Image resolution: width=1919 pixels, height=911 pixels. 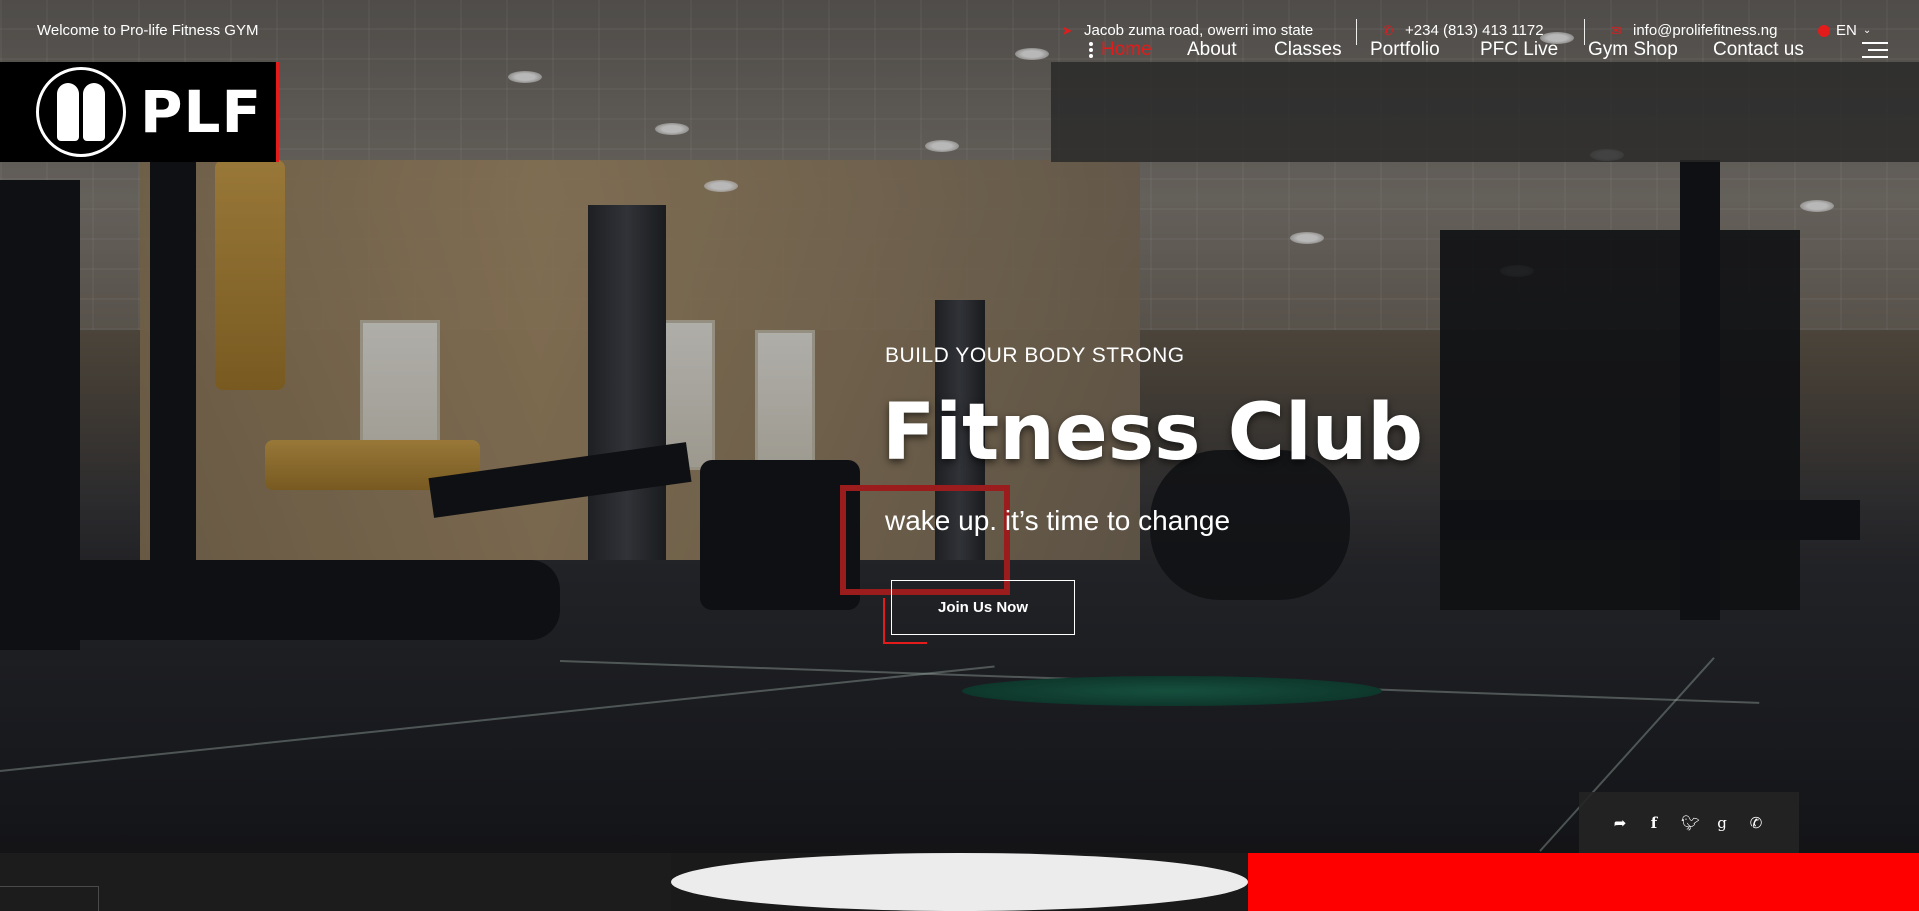 What do you see at coordinates (1756, 823) in the screenshot?
I see `whatsapp-icon: ✆` at bounding box center [1756, 823].